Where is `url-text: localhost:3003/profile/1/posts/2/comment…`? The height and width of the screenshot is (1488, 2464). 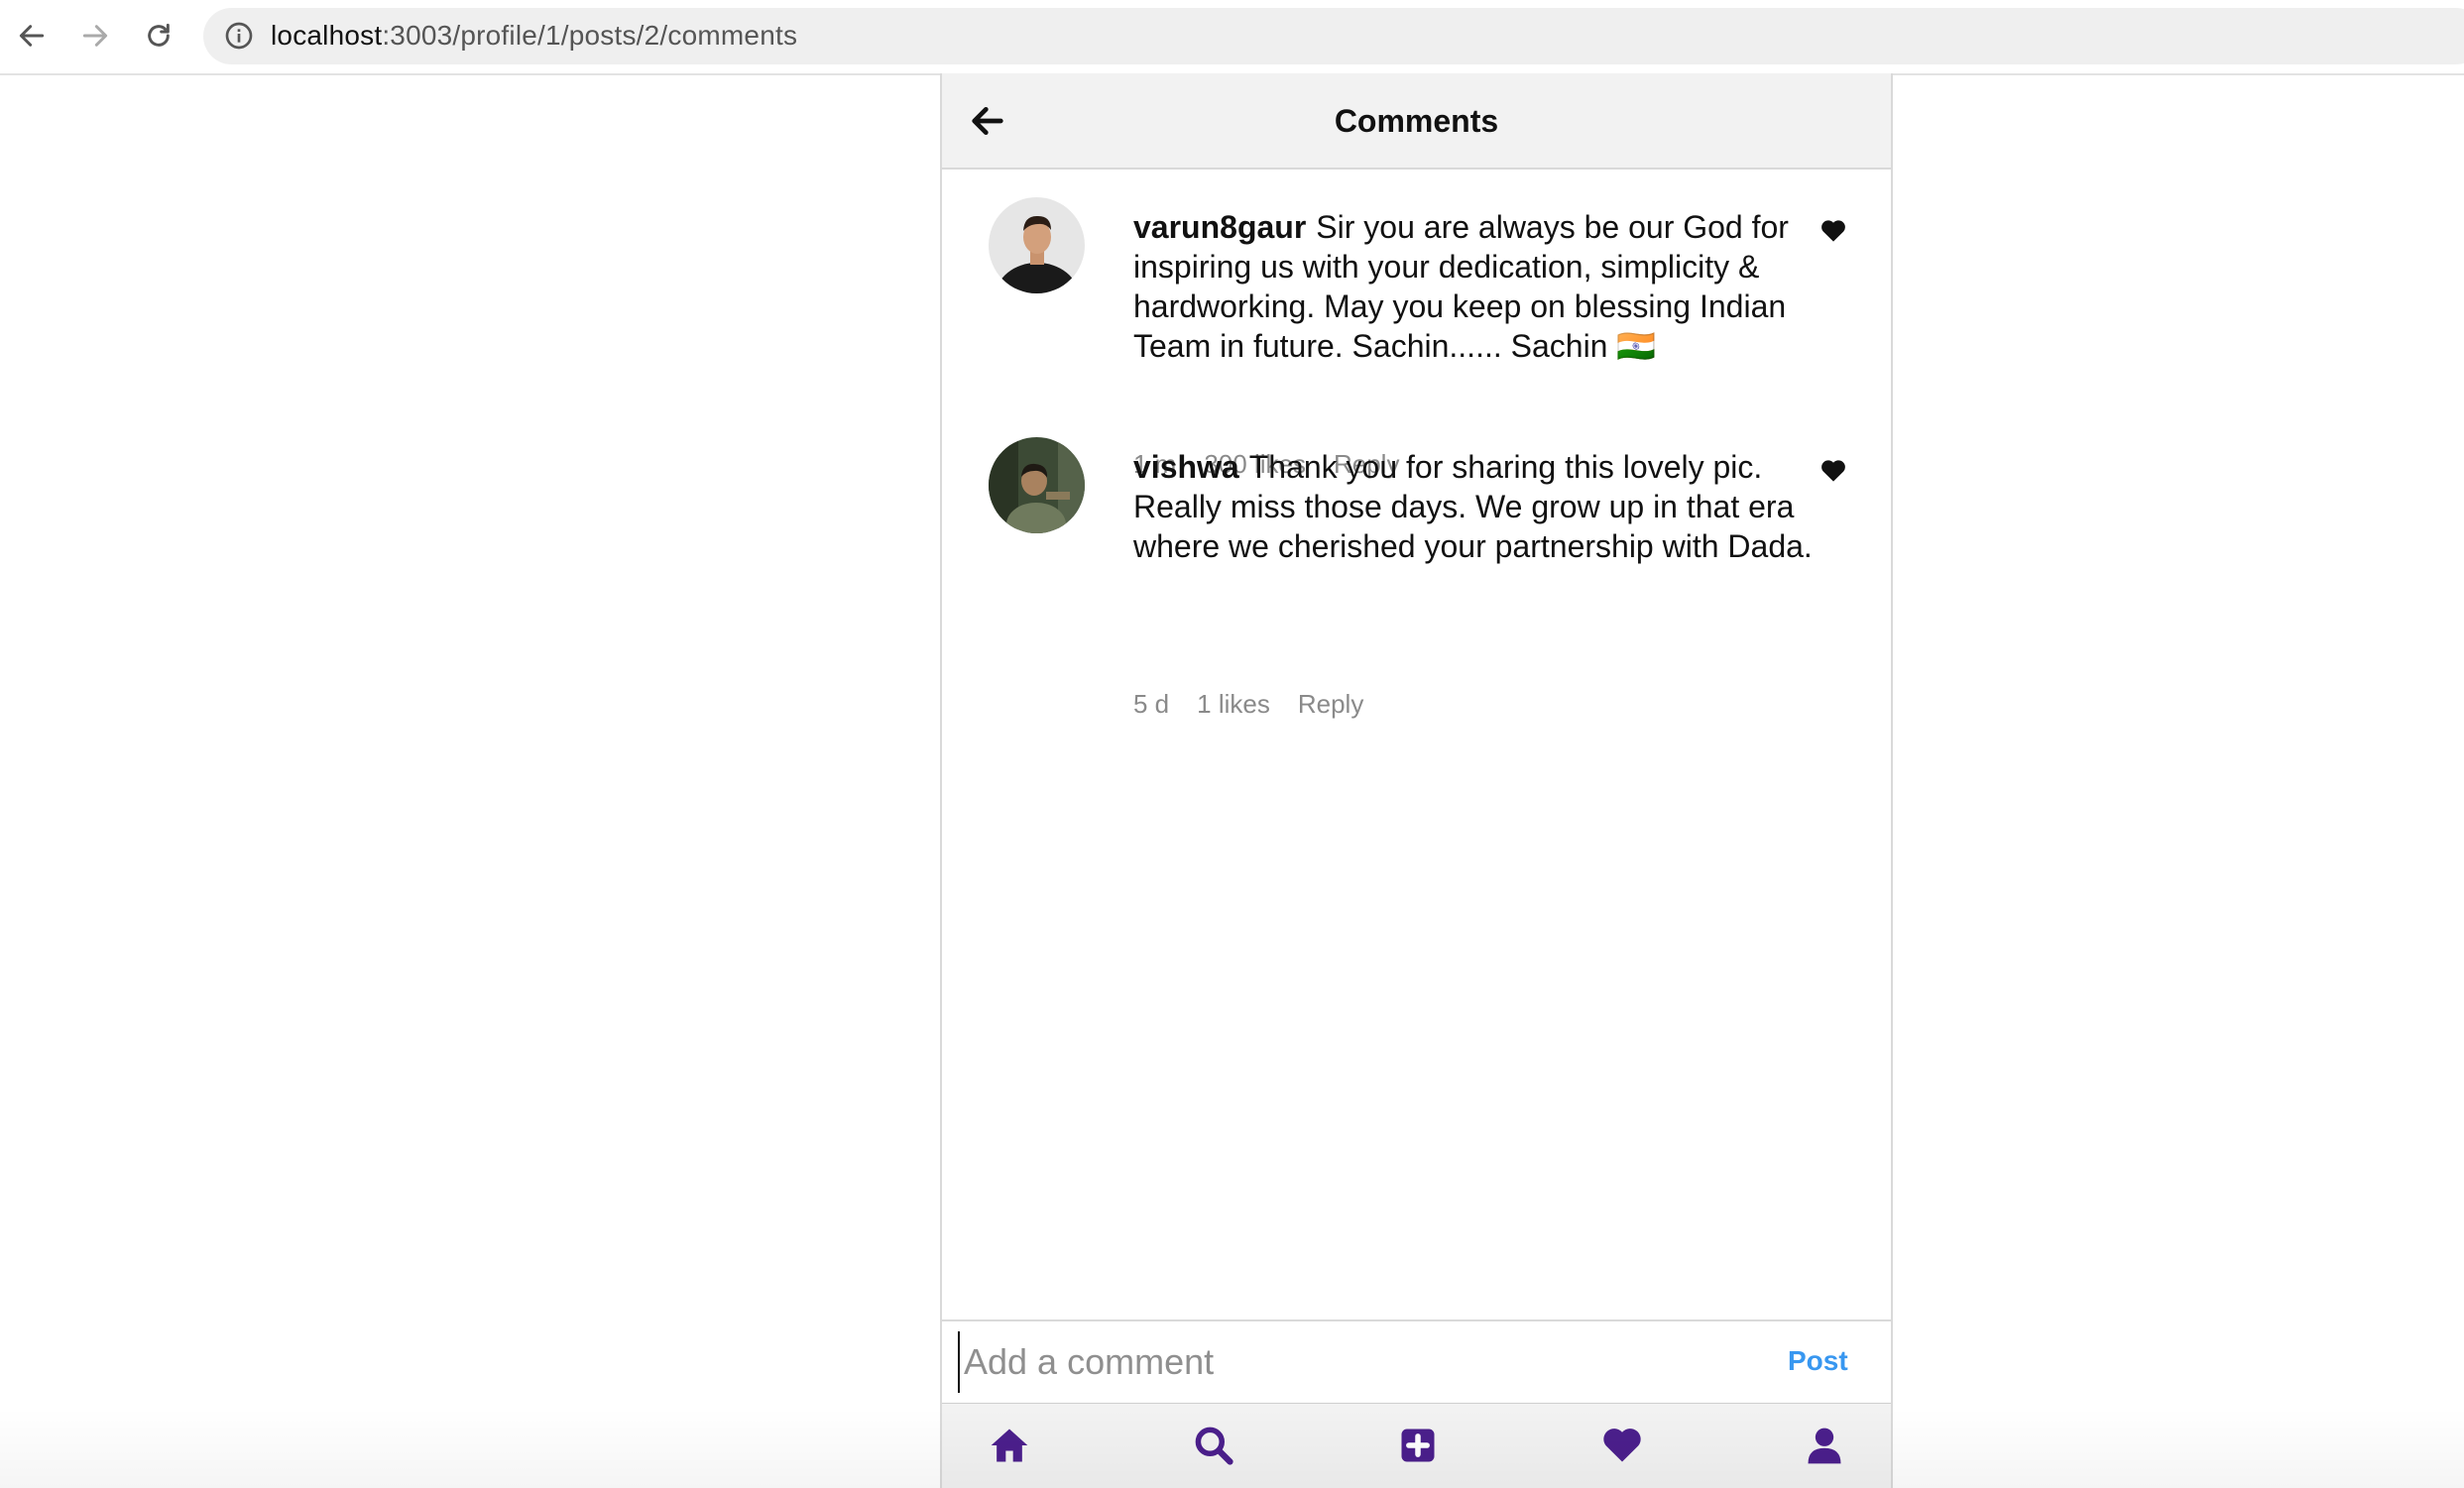 url-text: localhost:3003/profile/1/posts/2/comment… is located at coordinates (534, 36).